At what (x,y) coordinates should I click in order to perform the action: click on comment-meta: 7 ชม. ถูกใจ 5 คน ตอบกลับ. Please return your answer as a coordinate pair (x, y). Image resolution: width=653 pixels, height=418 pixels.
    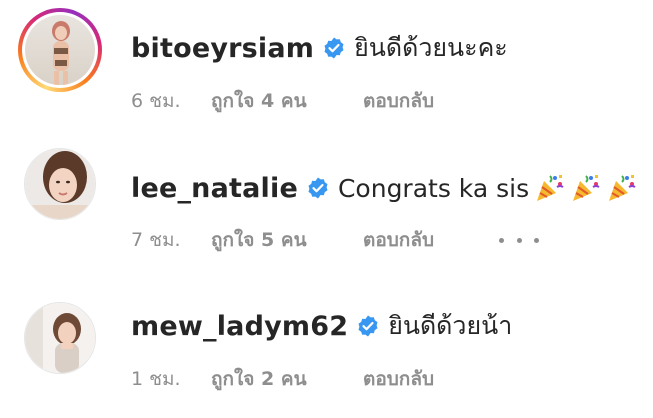
    Looking at the image, I should click on (282, 240).